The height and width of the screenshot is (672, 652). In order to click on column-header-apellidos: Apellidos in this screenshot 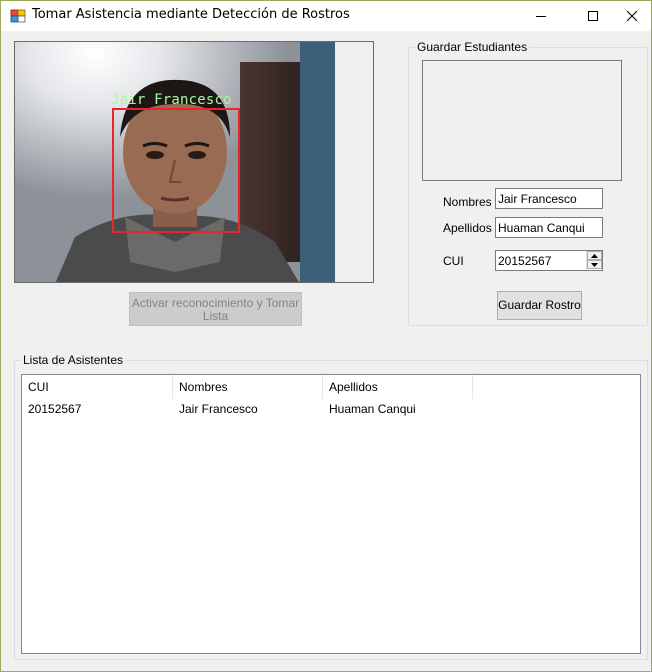, I will do `click(398, 387)`.